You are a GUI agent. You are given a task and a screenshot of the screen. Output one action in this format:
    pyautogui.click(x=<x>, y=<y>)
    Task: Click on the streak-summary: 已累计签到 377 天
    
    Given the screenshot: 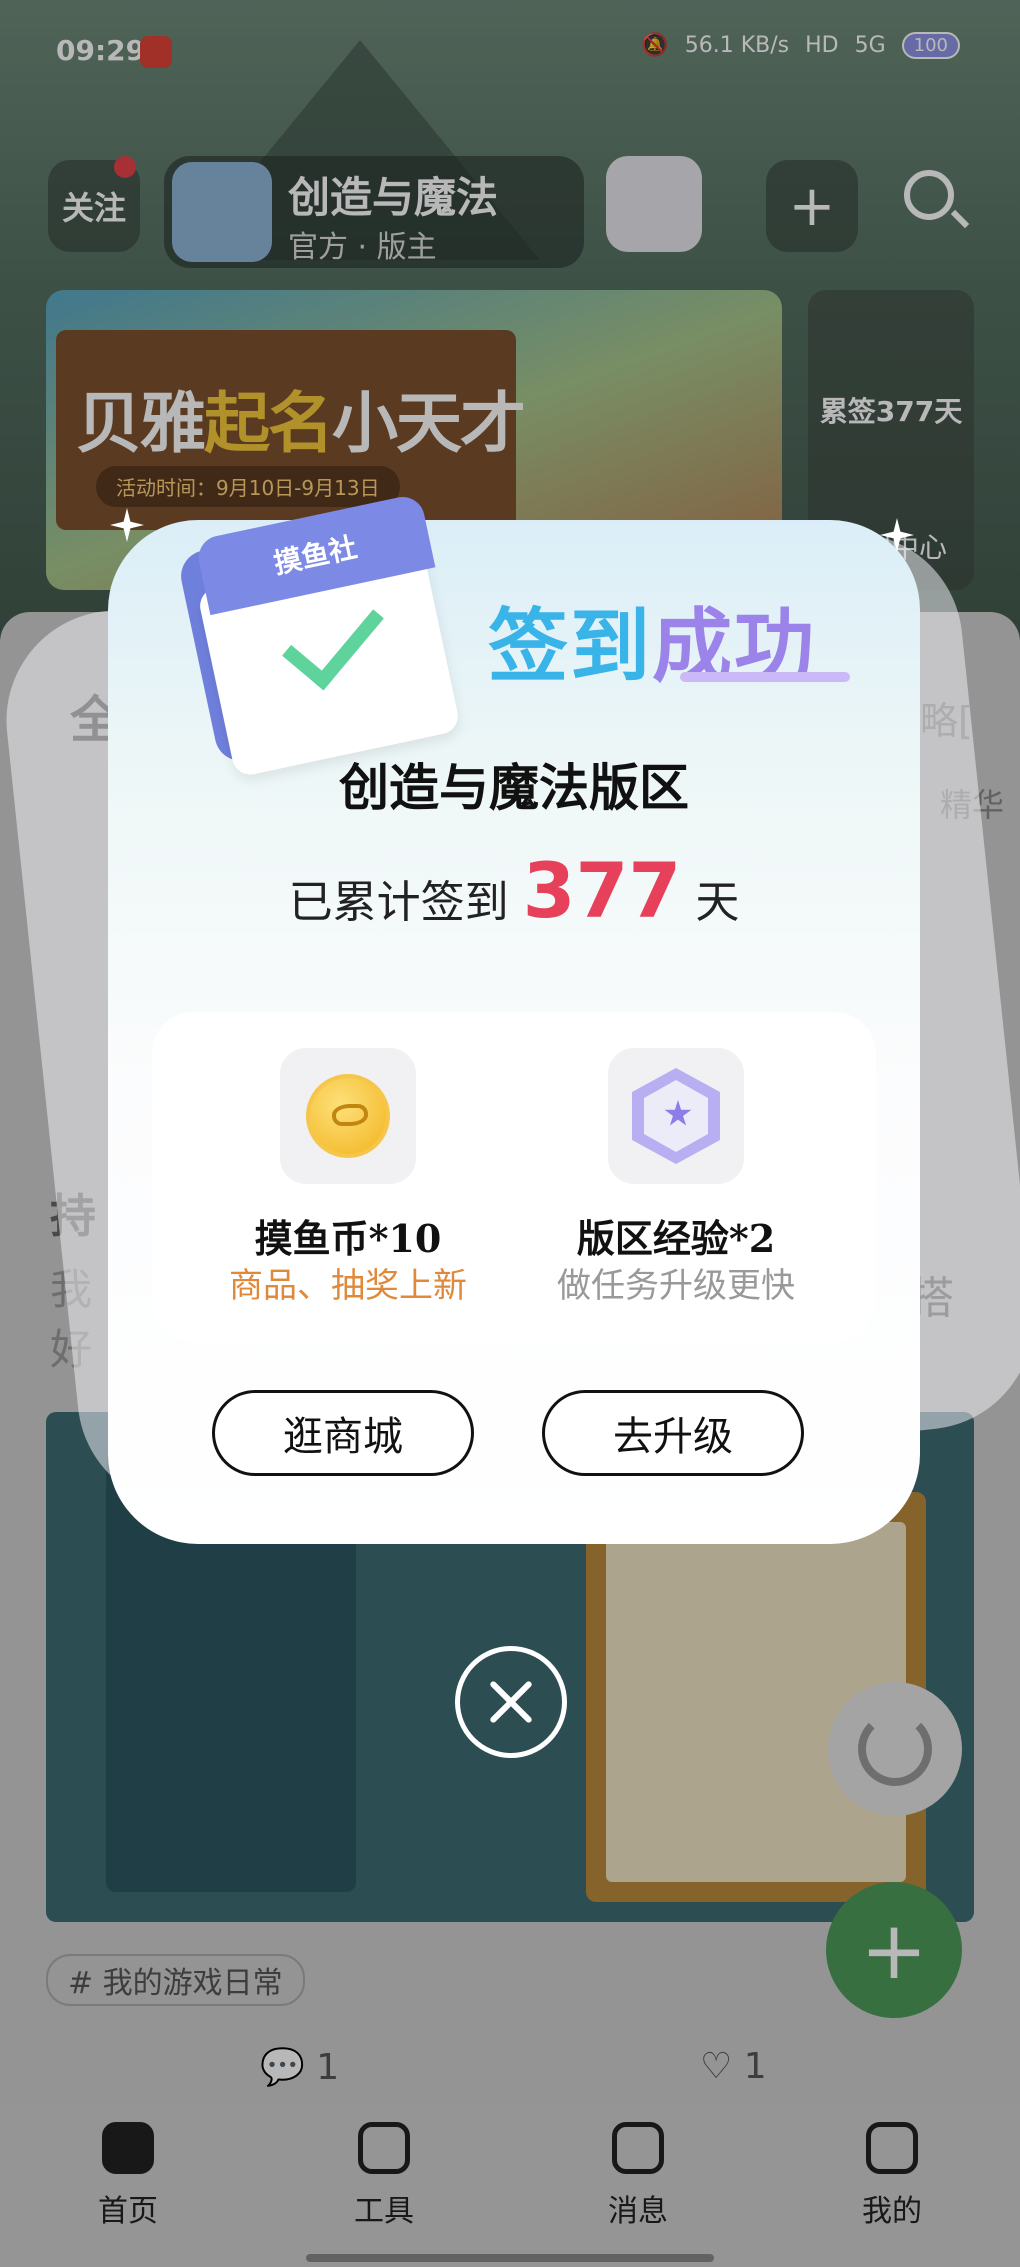 What is the action you would take?
    pyautogui.click(x=514, y=890)
    